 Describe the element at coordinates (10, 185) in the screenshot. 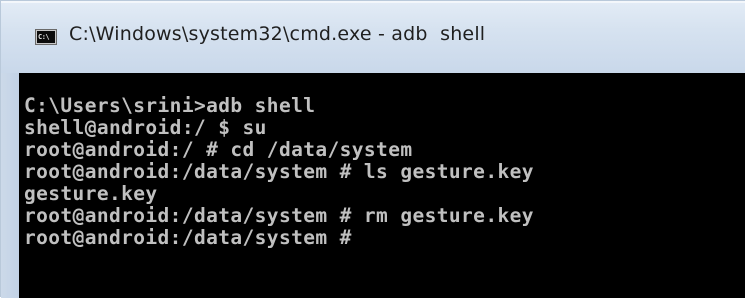

I see `window-left-border` at that location.